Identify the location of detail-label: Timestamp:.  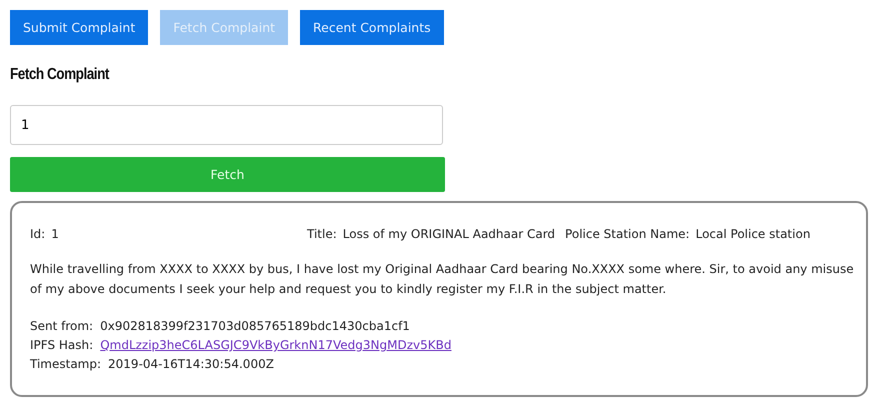
(66, 364).